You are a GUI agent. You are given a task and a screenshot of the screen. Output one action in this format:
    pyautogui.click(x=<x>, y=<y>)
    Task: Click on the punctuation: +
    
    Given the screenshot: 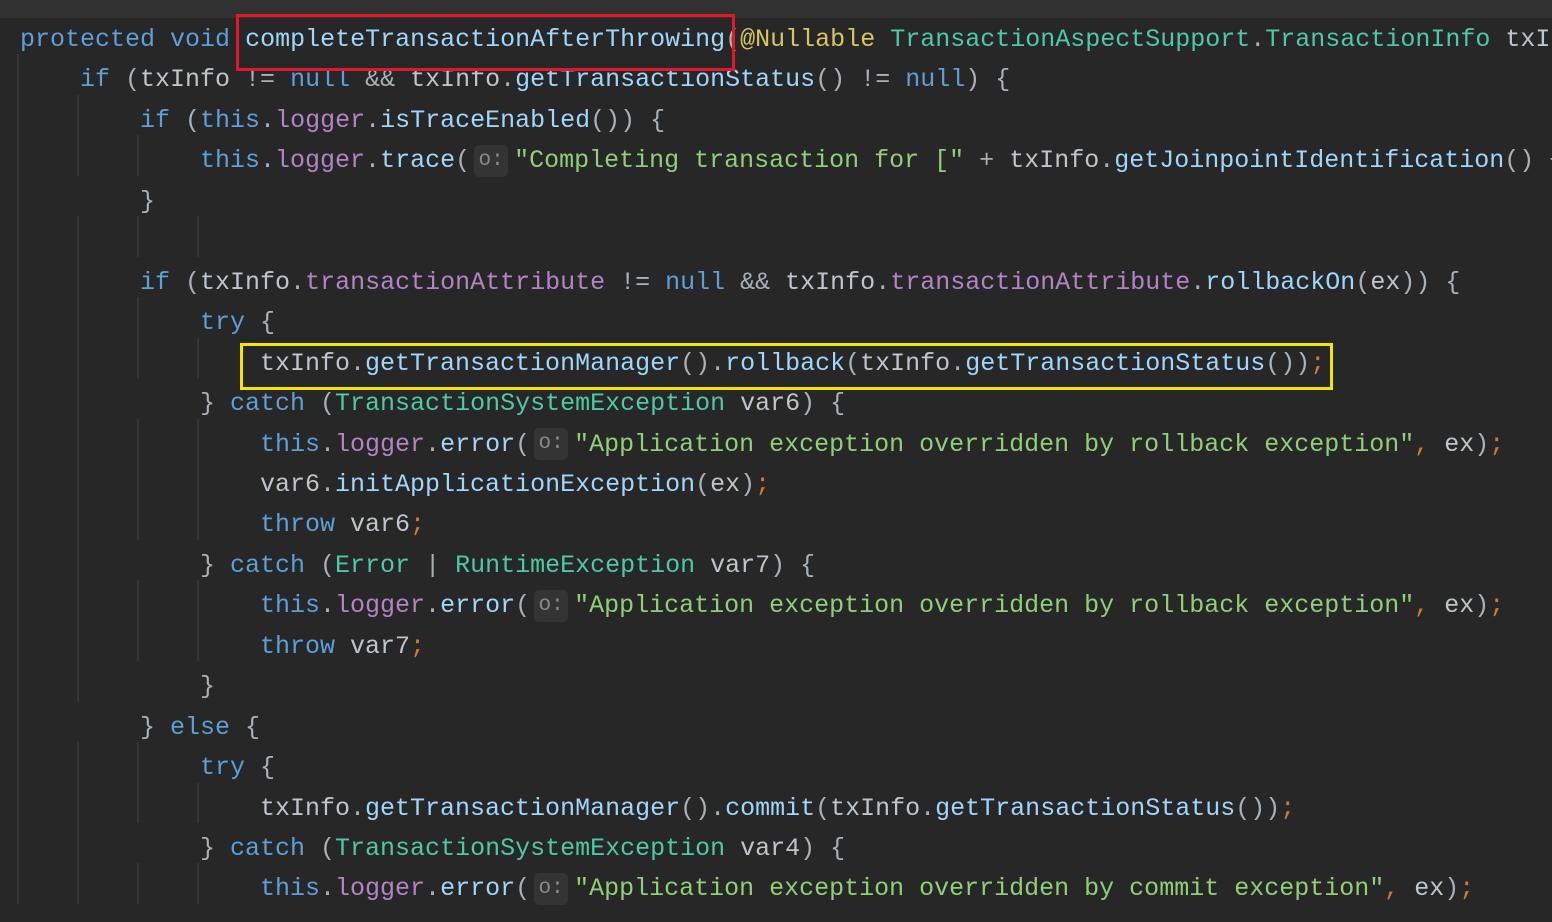 What is the action you would take?
    pyautogui.click(x=987, y=161)
    